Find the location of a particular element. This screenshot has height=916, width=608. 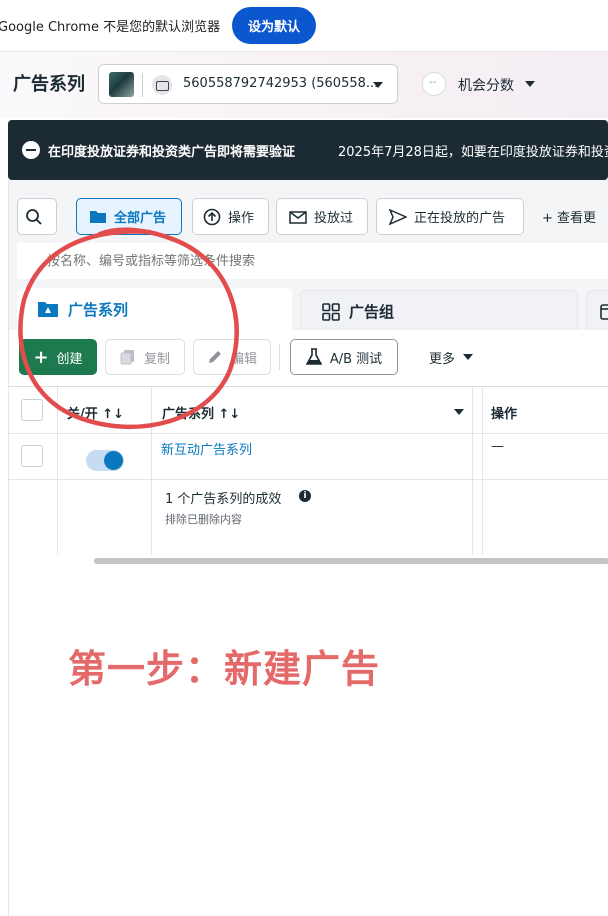

folder-icon is located at coordinates (98, 217).